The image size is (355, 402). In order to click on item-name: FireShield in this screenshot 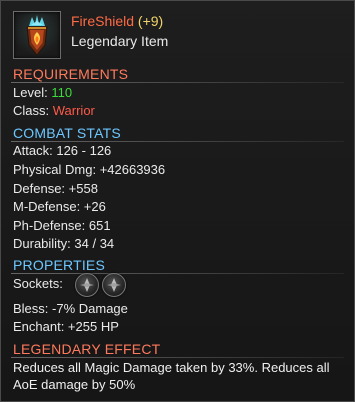, I will do `click(103, 21)`.